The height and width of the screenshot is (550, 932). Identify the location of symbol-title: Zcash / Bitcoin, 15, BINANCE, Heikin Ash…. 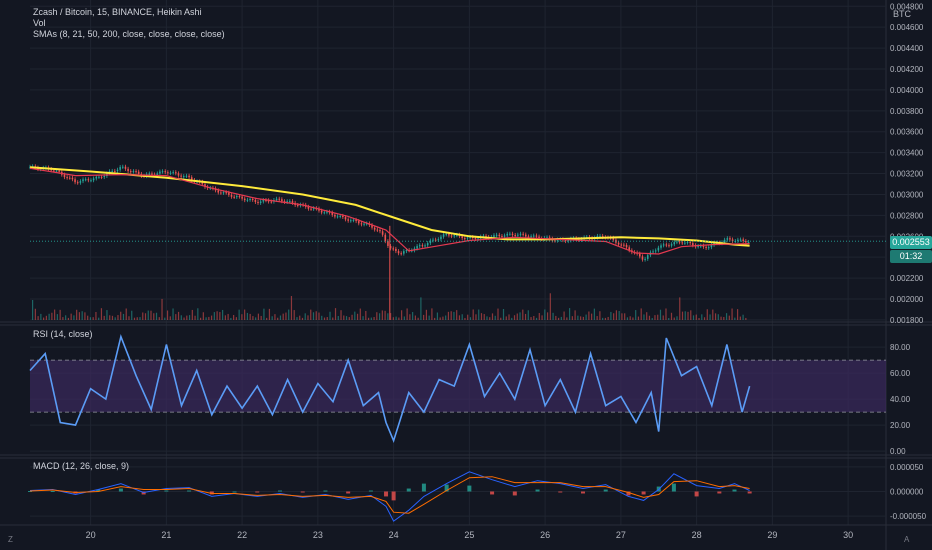
(117, 12).